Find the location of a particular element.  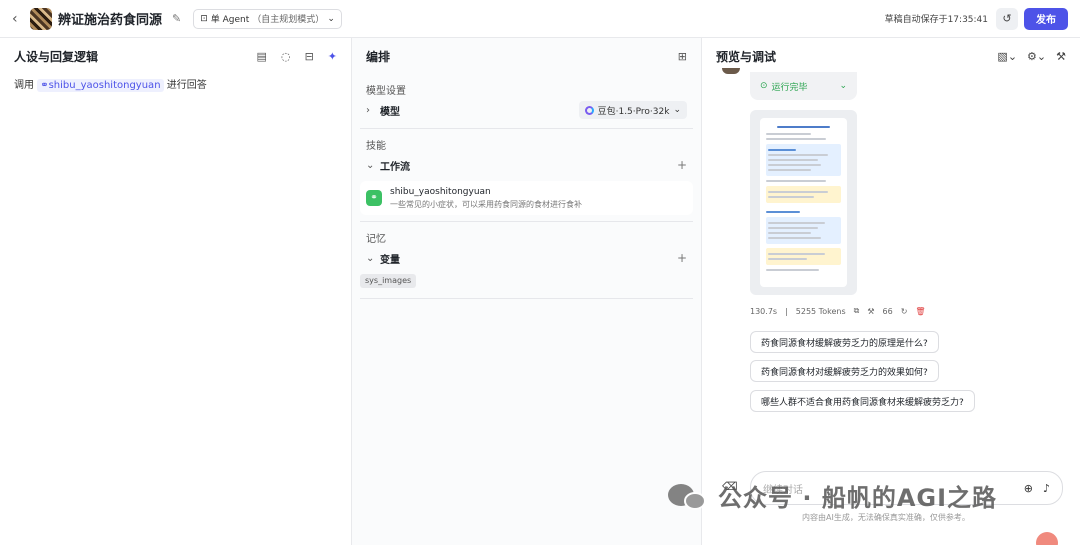

copy-icon: ⧉ is located at coordinates (857, 311).